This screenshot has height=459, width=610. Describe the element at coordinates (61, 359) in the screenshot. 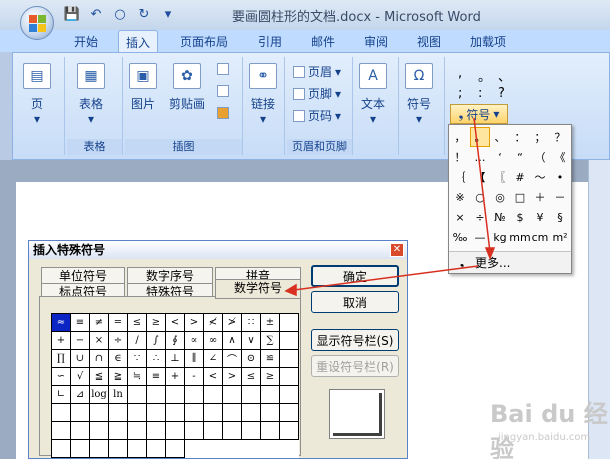

I see `math-symbol-cell: ∏` at that location.